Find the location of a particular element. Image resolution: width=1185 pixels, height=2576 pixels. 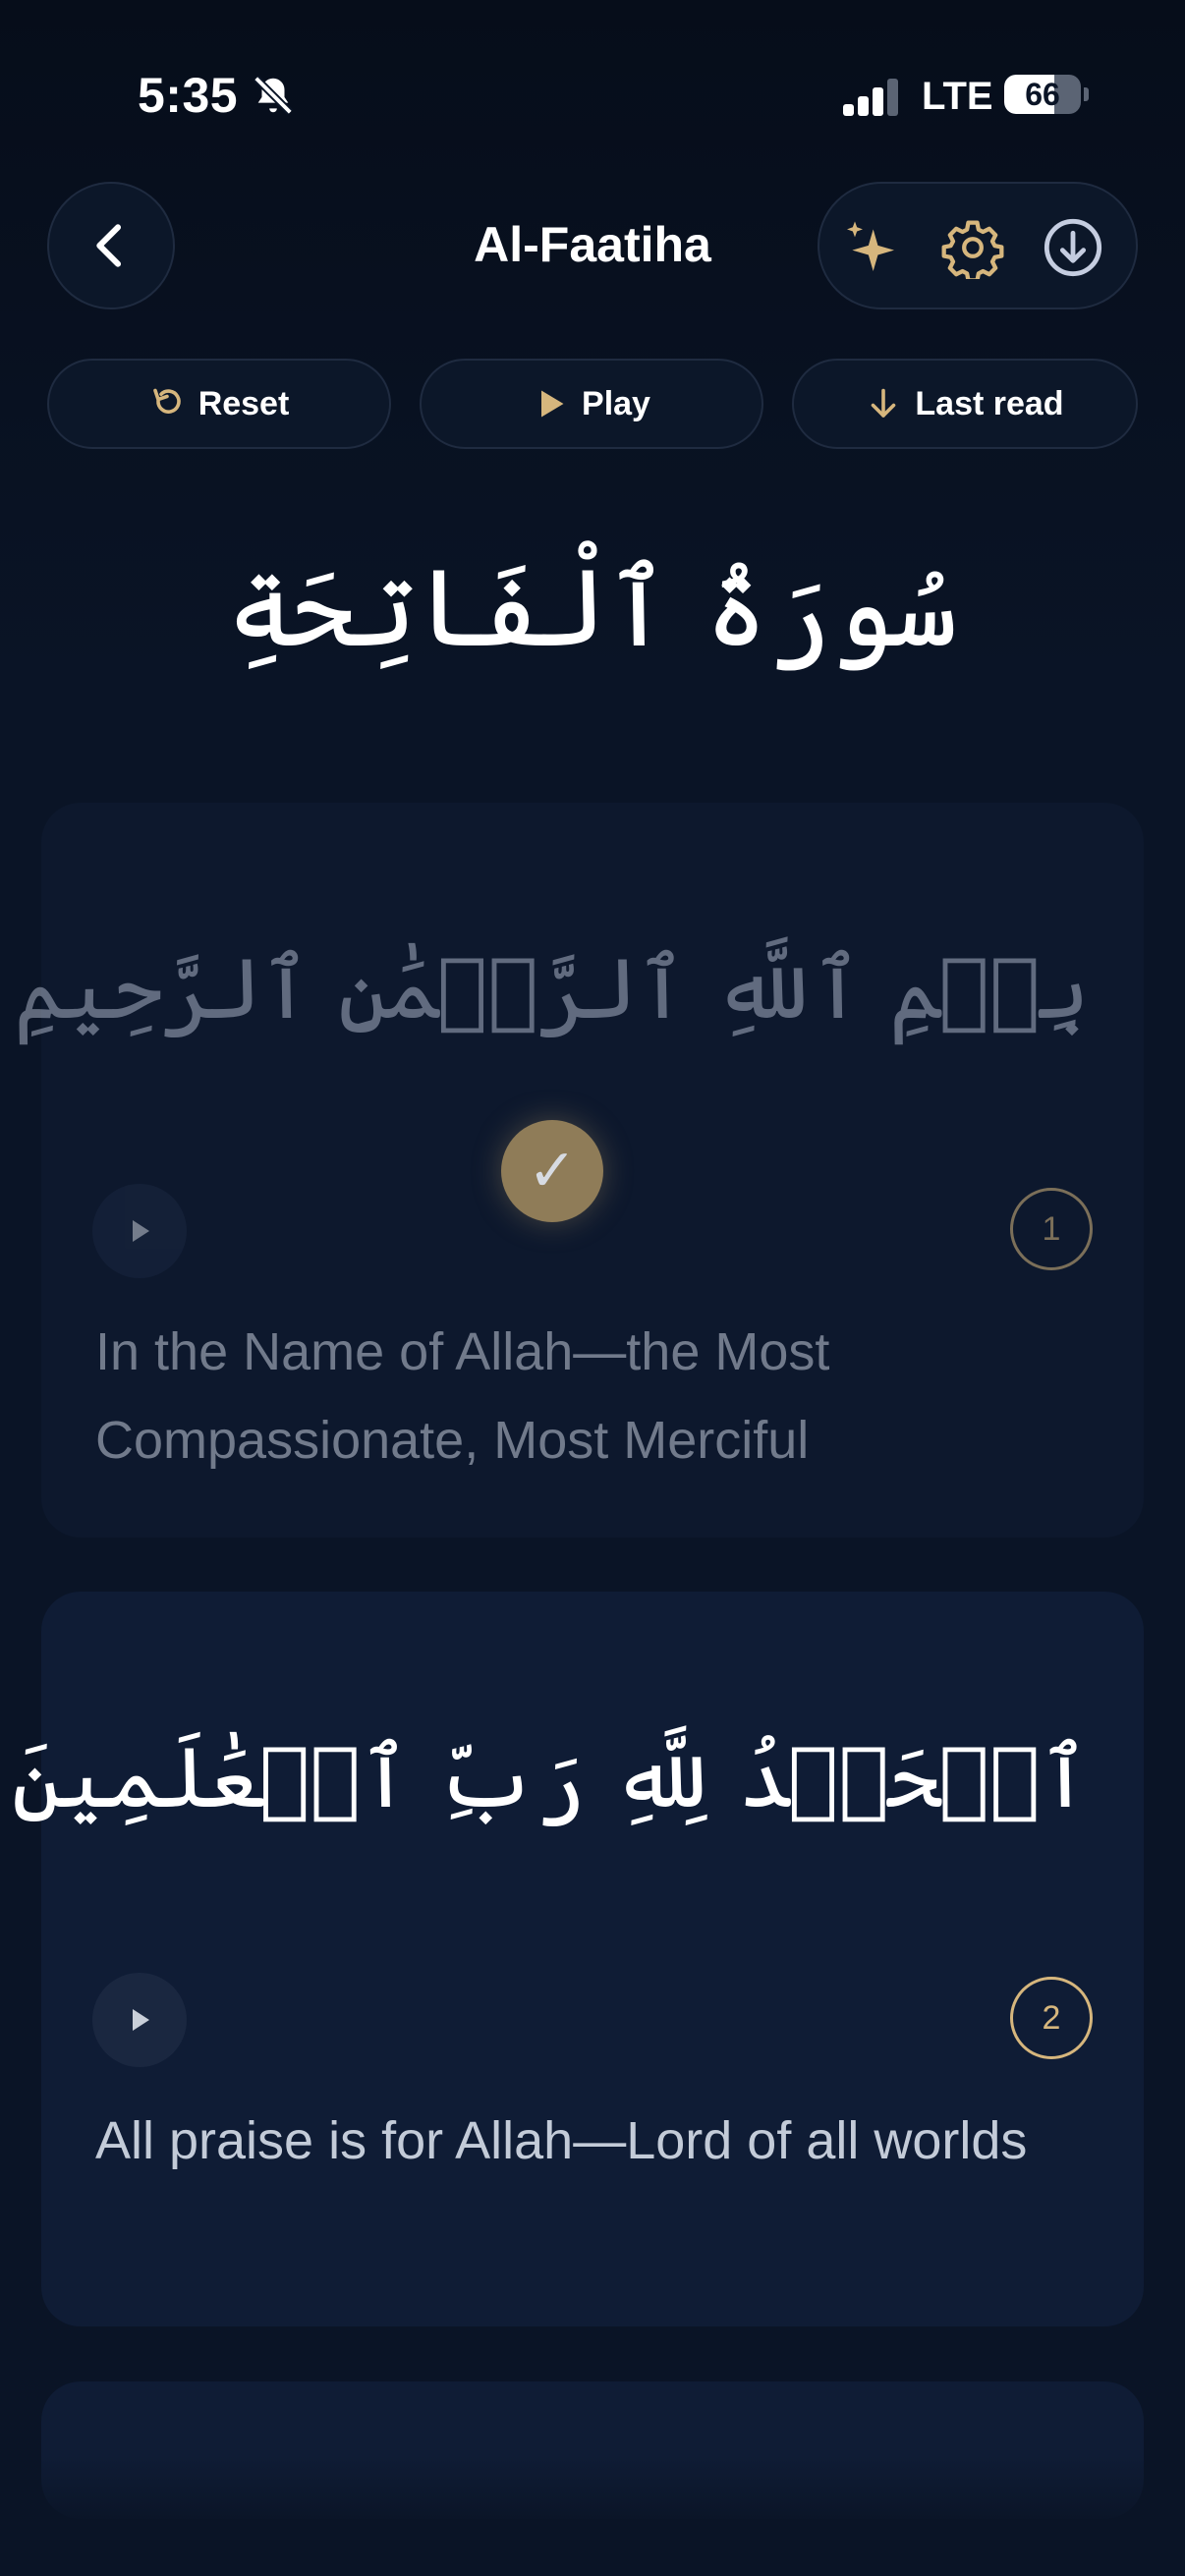

back-button is located at coordinates (111, 245).